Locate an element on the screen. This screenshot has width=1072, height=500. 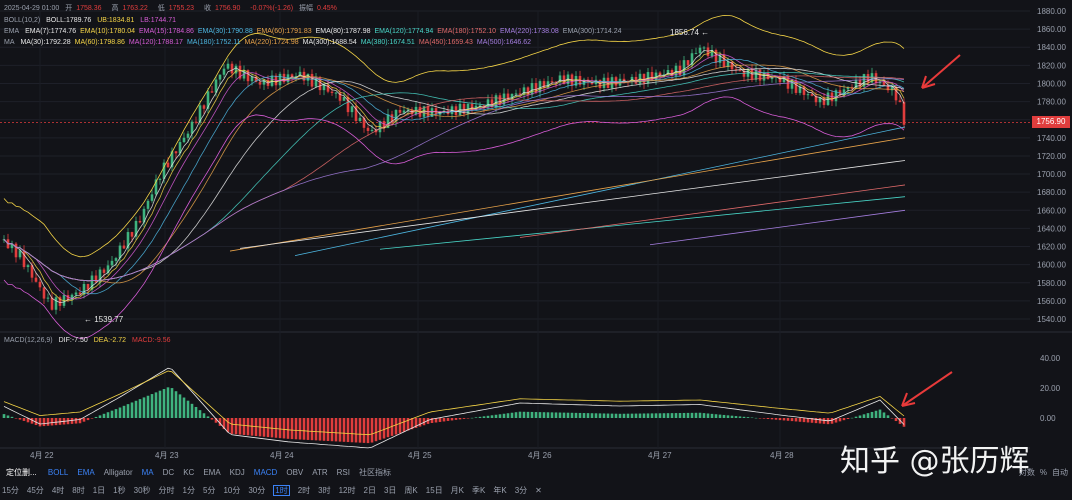
indicator-macd-8: MACD is located at coordinates (266, 472).